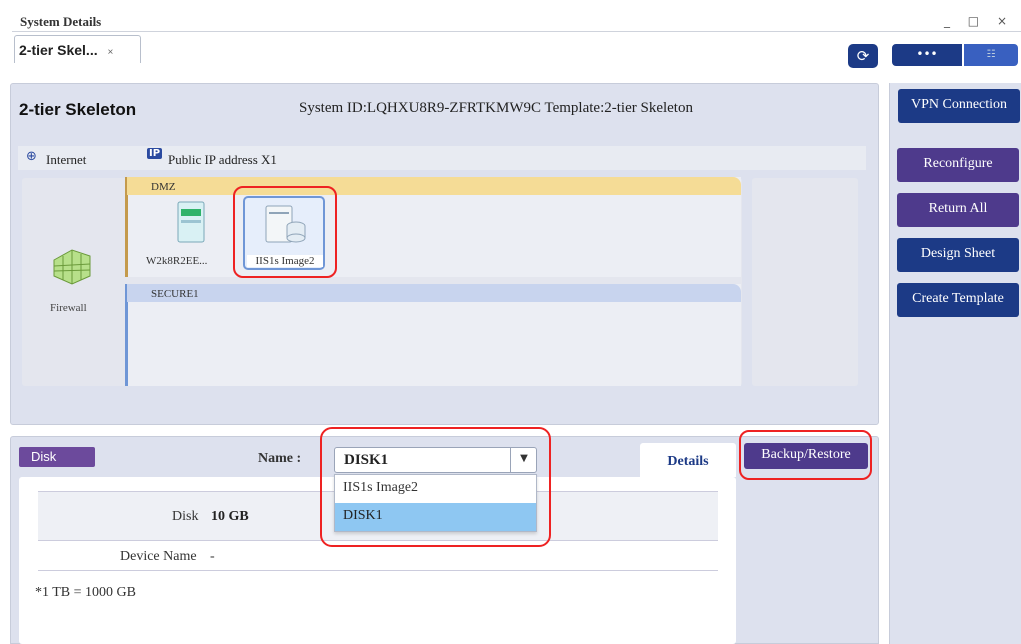 Image resolution: width=1021 pixels, height=644 pixels. I want to click on firewall-label: Firewall, so click(68, 308).